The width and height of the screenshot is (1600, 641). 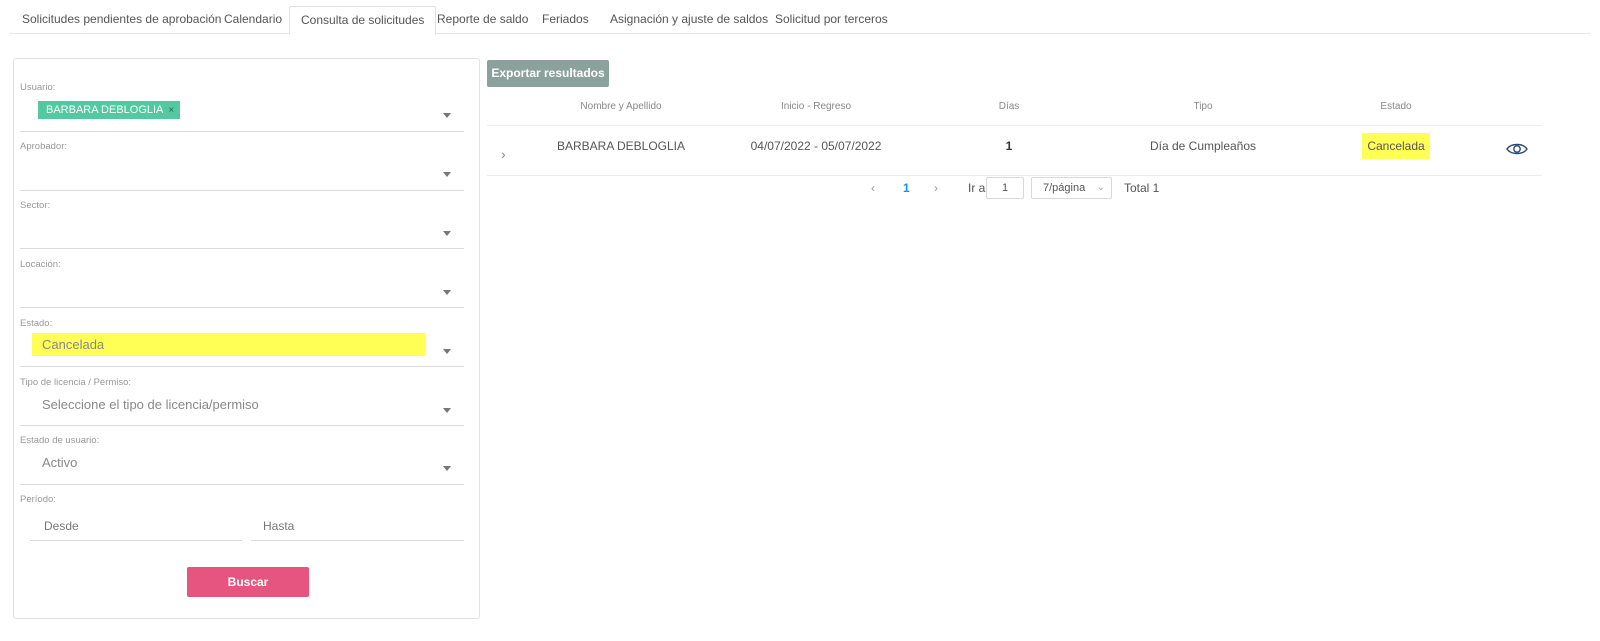 What do you see at coordinates (620, 106) in the screenshot?
I see `column-header-nombre: Nombre y Apellido` at bounding box center [620, 106].